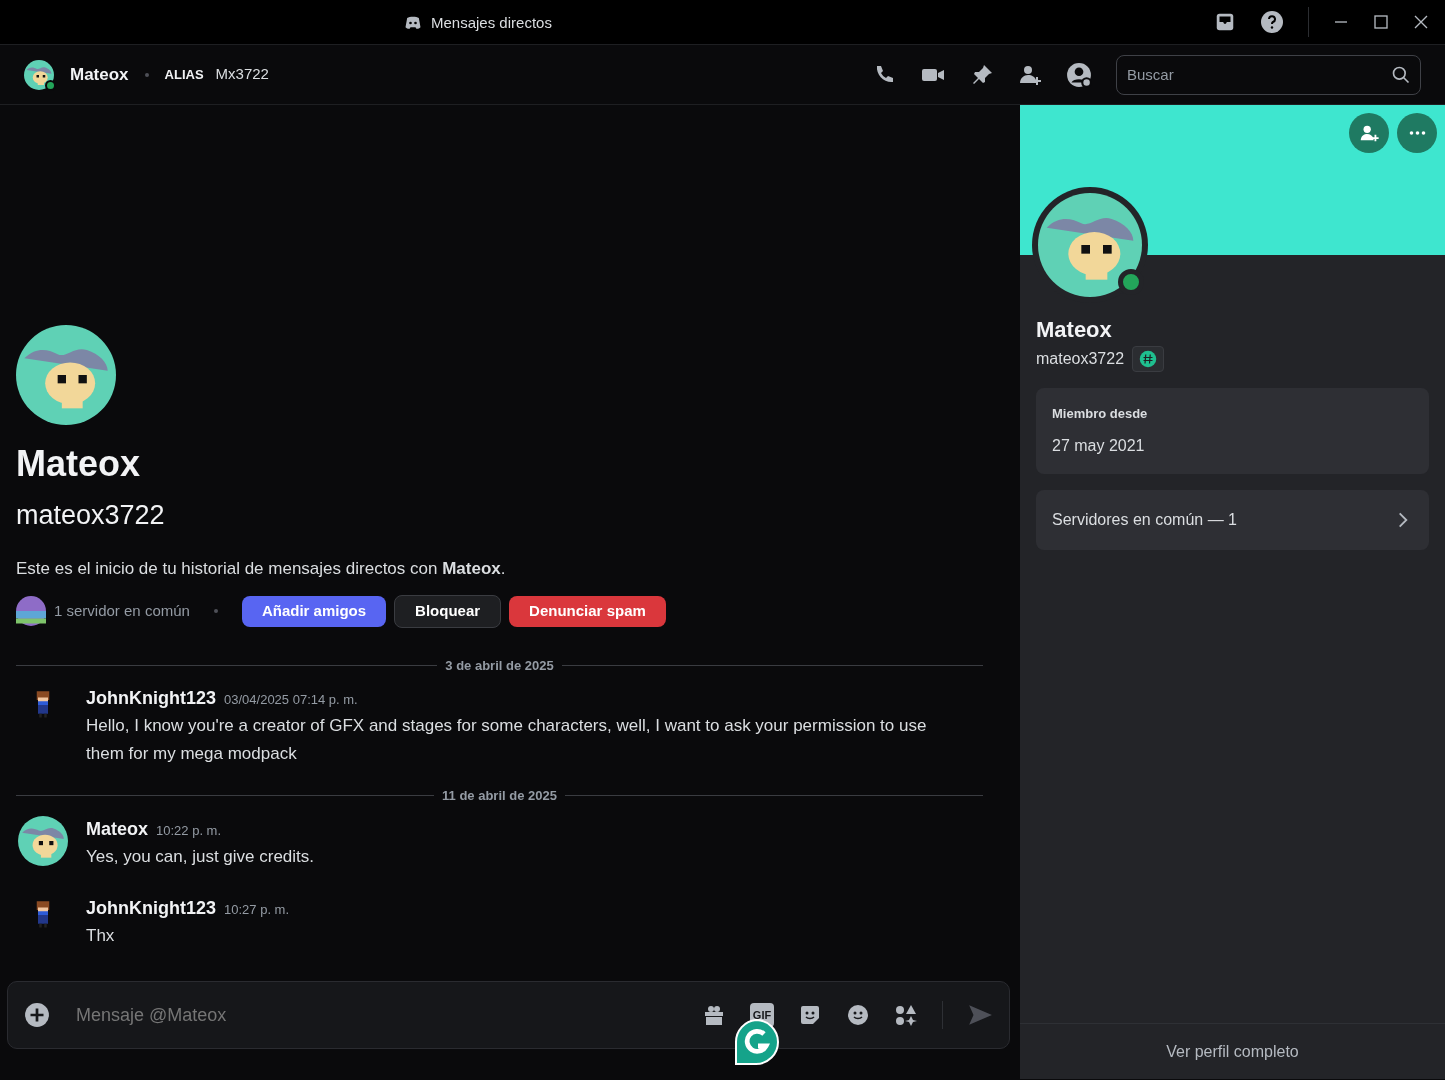  What do you see at coordinates (499, 665) in the screenshot?
I see `date-divider: 3 de abril de 2025` at bounding box center [499, 665].